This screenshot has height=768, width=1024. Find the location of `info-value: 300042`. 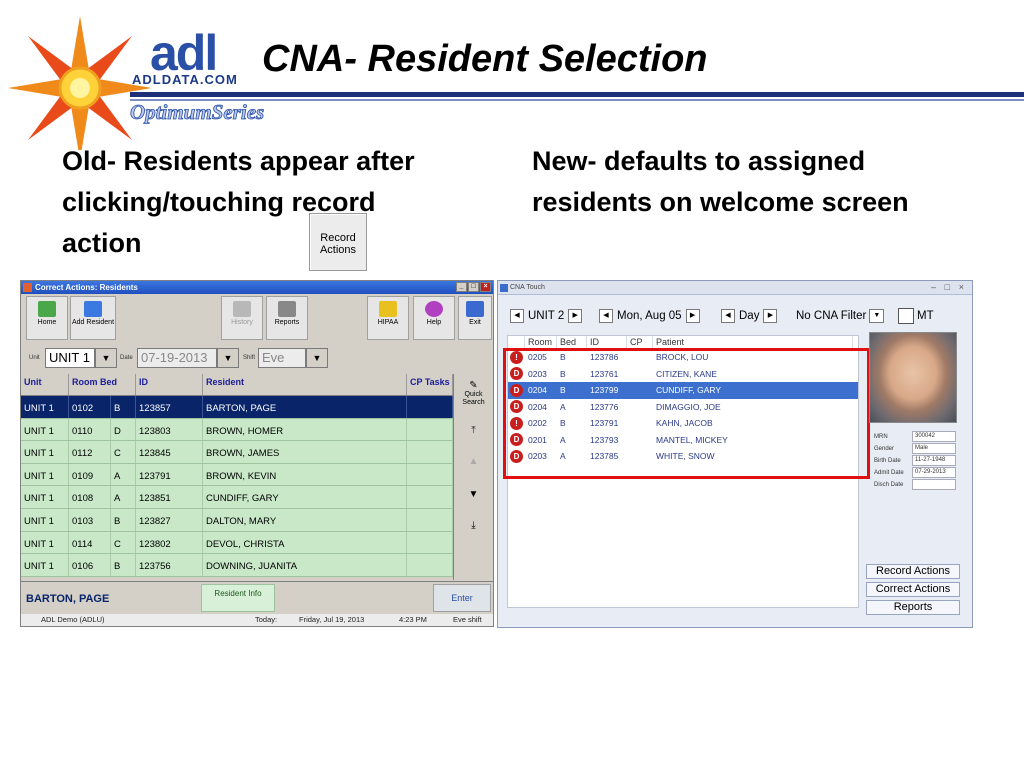

info-value: 300042 is located at coordinates (934, 436).